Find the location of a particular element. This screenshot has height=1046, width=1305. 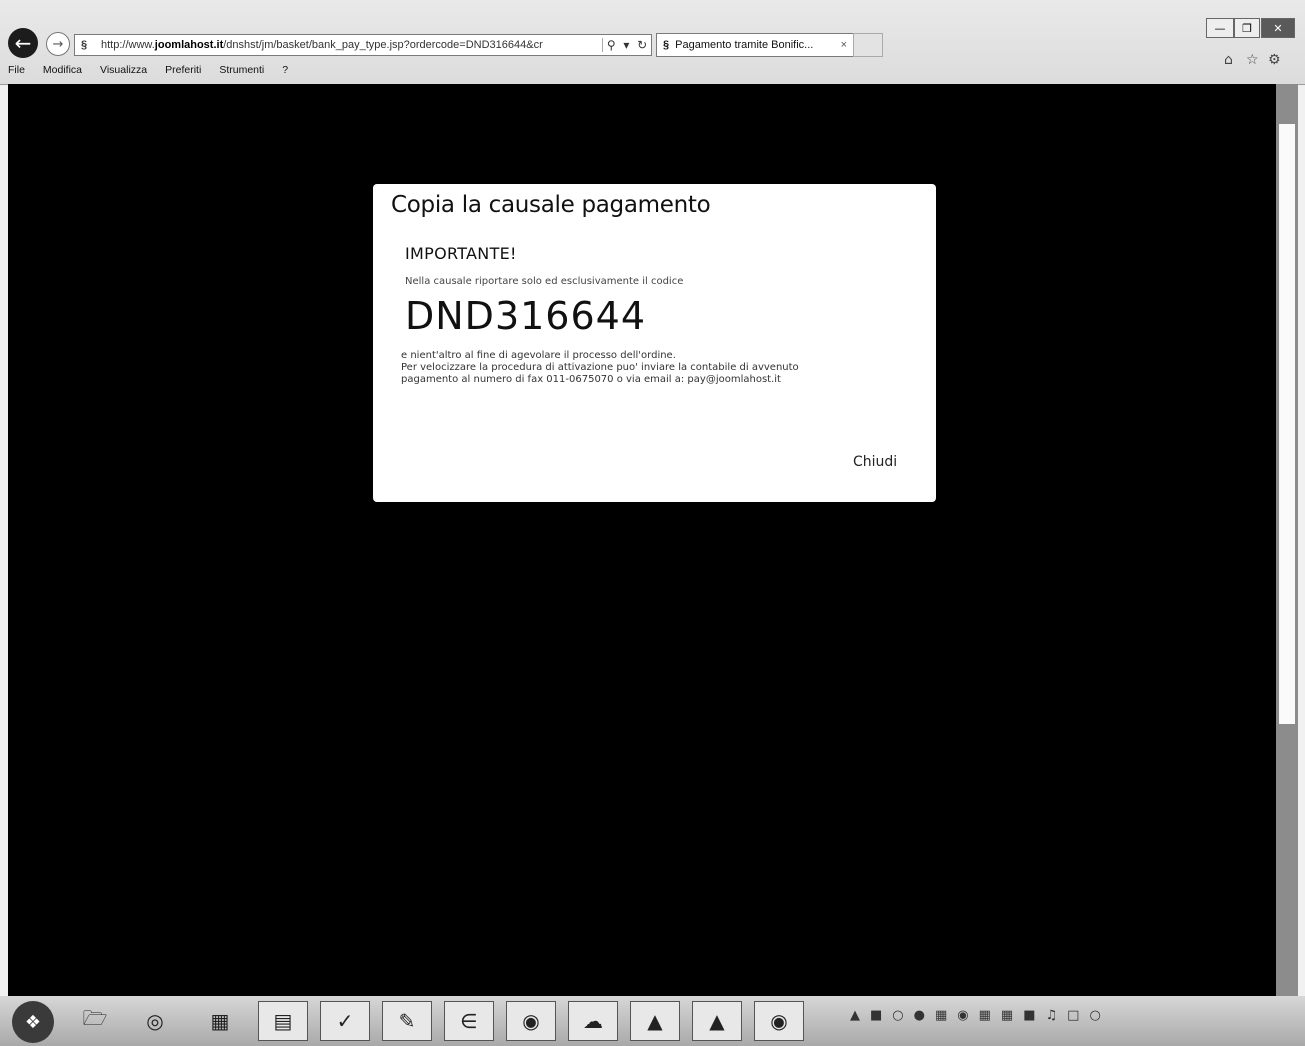

taskbar-app-2: ✓ is located at coordinates (345, 1021).